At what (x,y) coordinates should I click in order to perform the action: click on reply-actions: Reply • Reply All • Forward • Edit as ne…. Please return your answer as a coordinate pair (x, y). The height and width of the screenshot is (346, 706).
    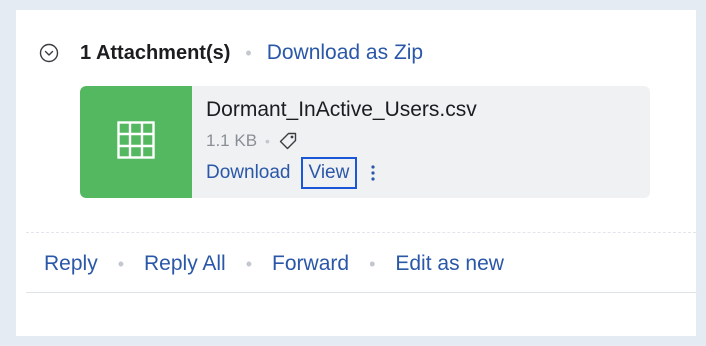
    Looking at the image, I should click on (274, 264).